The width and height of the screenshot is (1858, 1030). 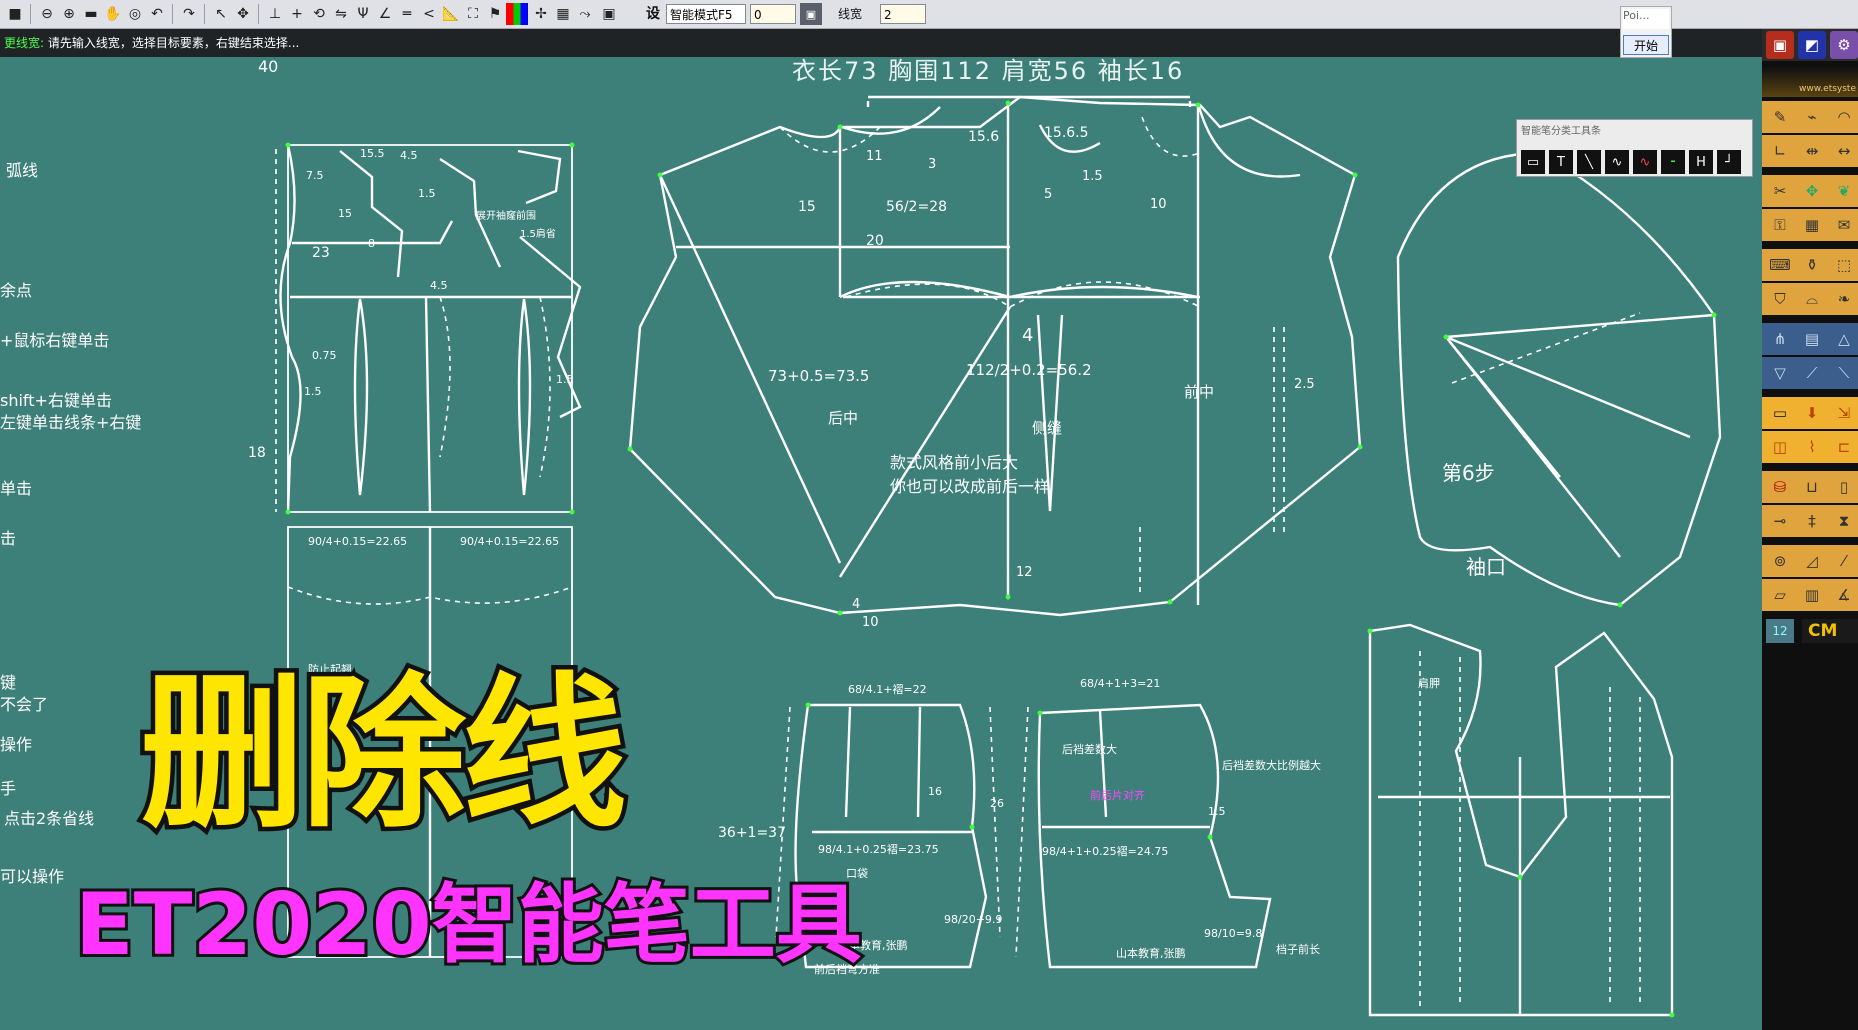 What do you see at coordinates (1561, 162) in the screenshot?
I see `text-tool-icon: T` at bounding box center [1561, 162].